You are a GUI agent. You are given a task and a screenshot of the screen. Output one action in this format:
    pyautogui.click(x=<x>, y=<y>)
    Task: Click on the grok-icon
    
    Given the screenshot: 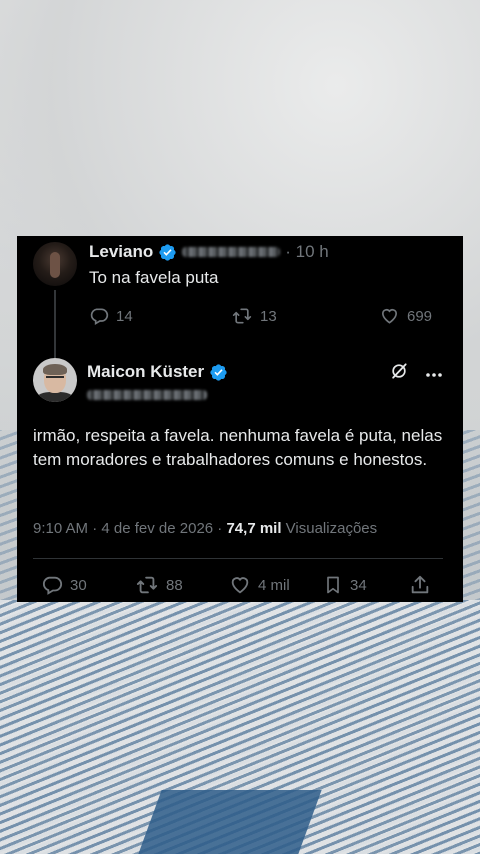 What is the action you would take?
    pyautogui.click(x=399, y=373)
    